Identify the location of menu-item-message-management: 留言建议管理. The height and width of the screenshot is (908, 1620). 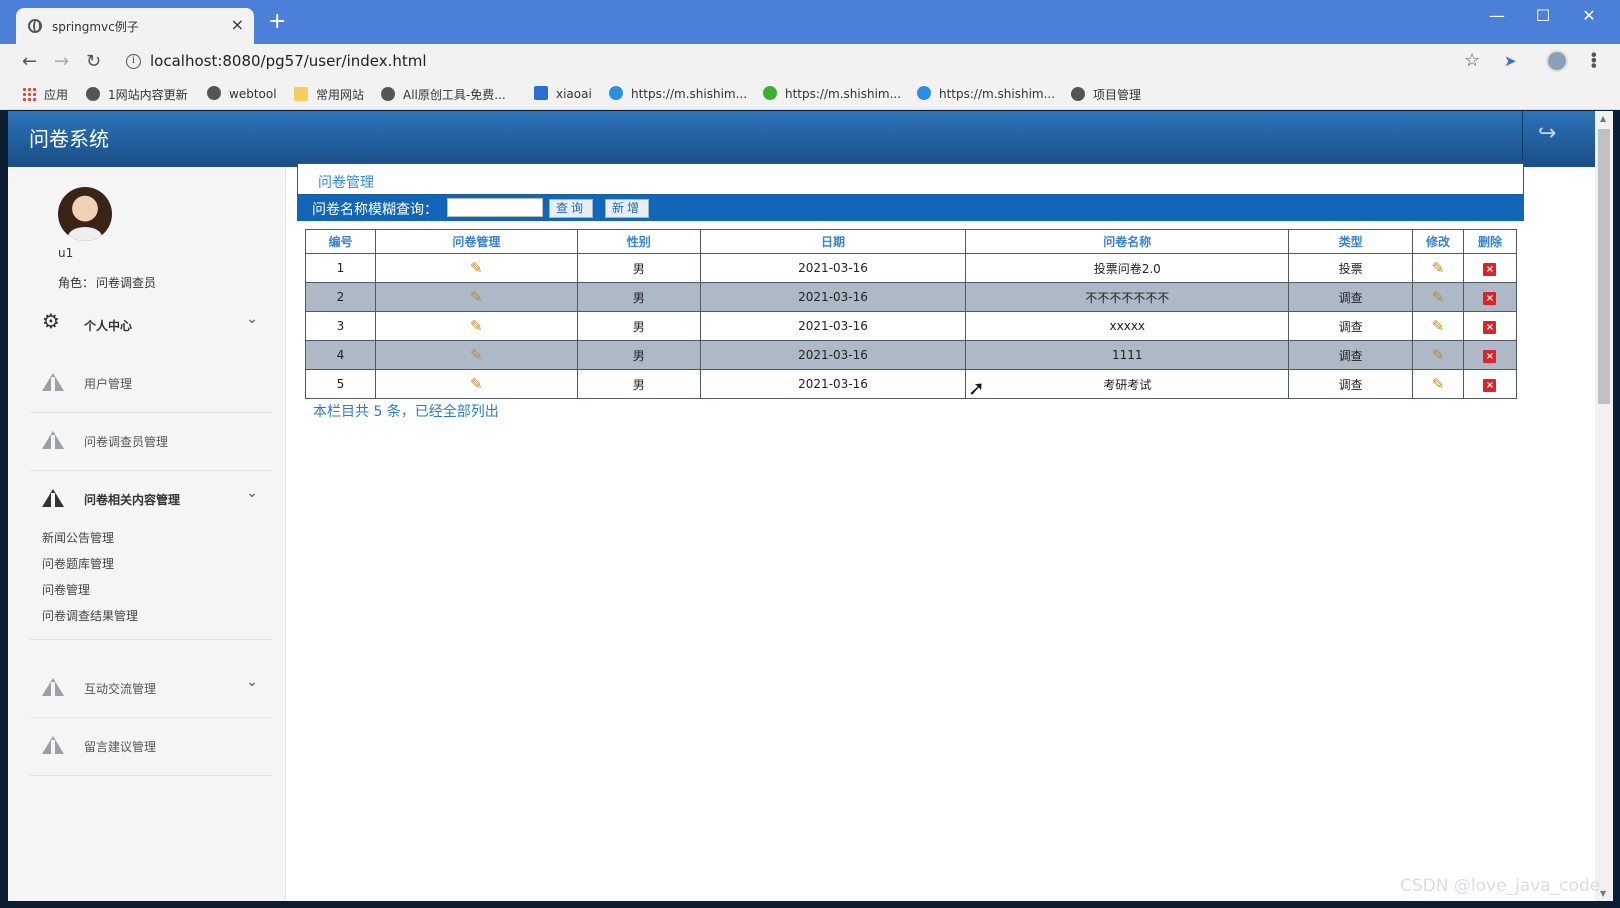
(151, 747).